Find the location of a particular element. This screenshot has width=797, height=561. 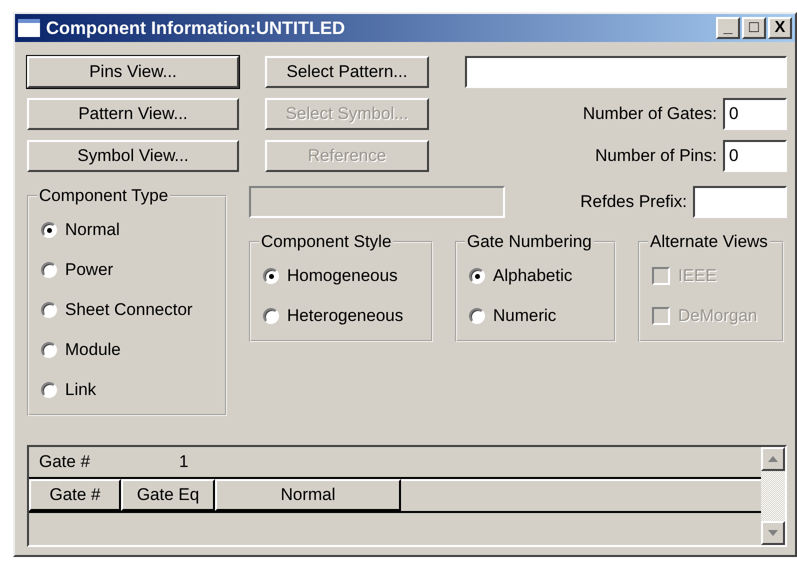

radio-option: Sheet Connector is located at coordinates (129, 310).